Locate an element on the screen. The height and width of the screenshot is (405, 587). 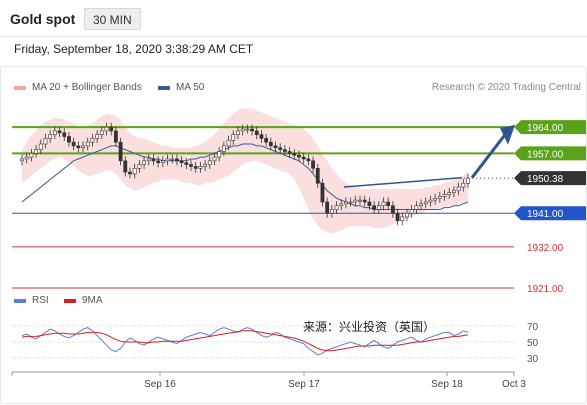
x-tick-label: Oct 3 is located at coordinates (514, 384).